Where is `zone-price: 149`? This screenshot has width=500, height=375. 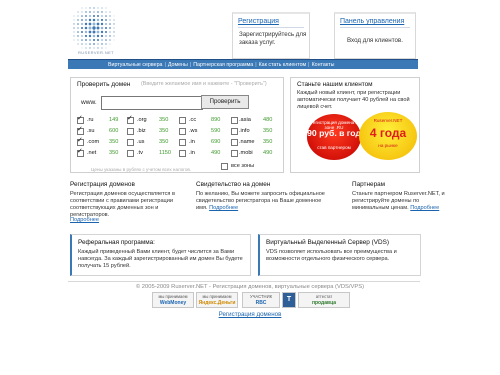
zone-price: 149 is located at coordinates (114, 120).